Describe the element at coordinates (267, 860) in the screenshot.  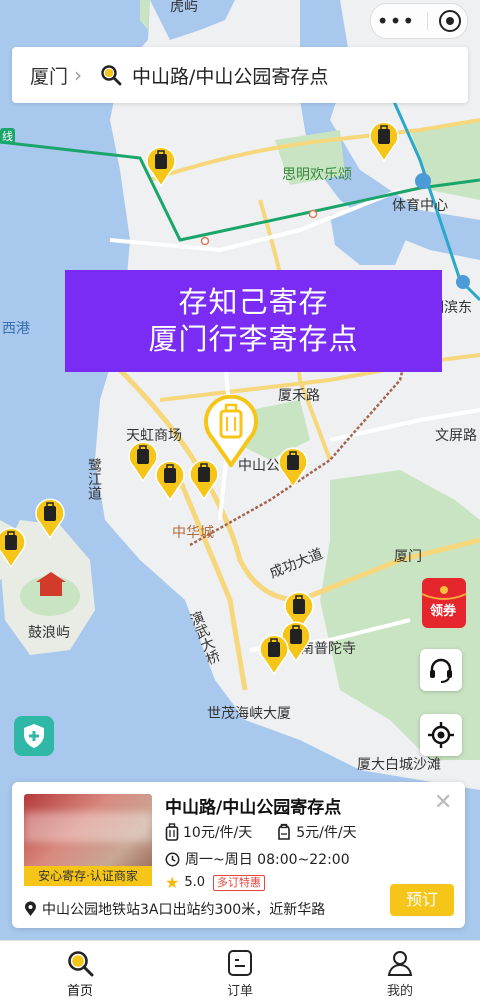
I see `opening-hours: 周一~周日 08:00~22:00` at that location.